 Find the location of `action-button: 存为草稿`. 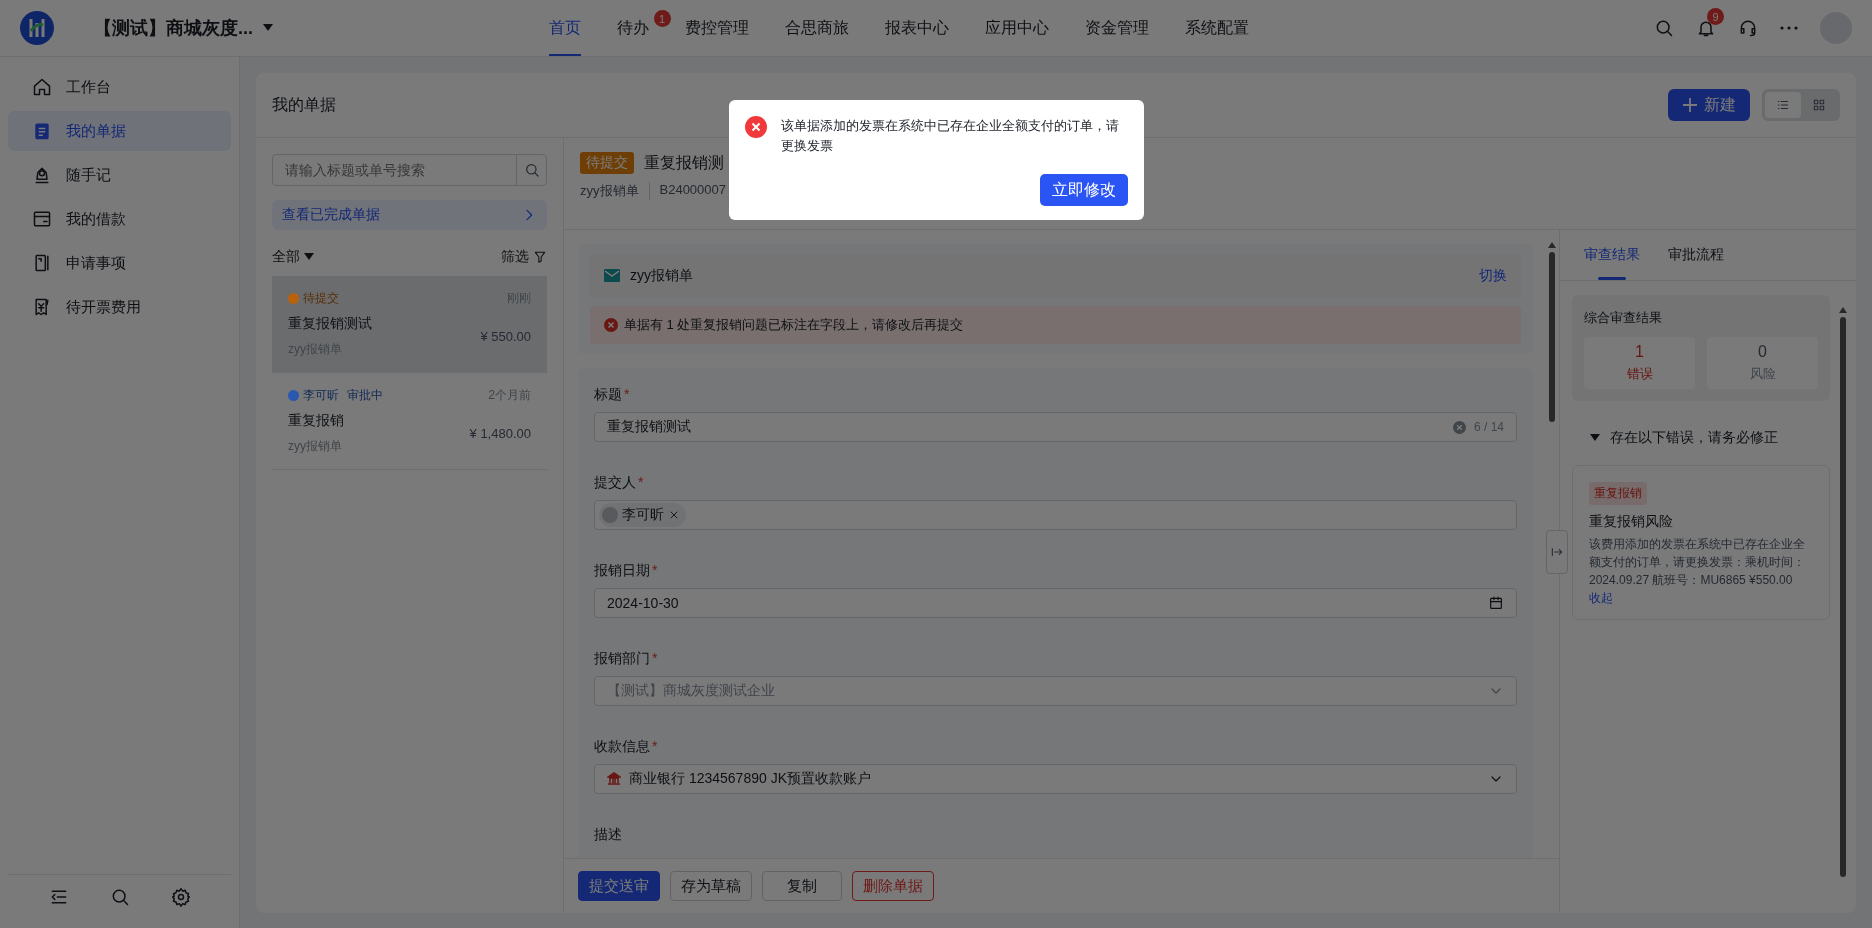

action-button: 存为草稿 is located at coordinates (711, 886).